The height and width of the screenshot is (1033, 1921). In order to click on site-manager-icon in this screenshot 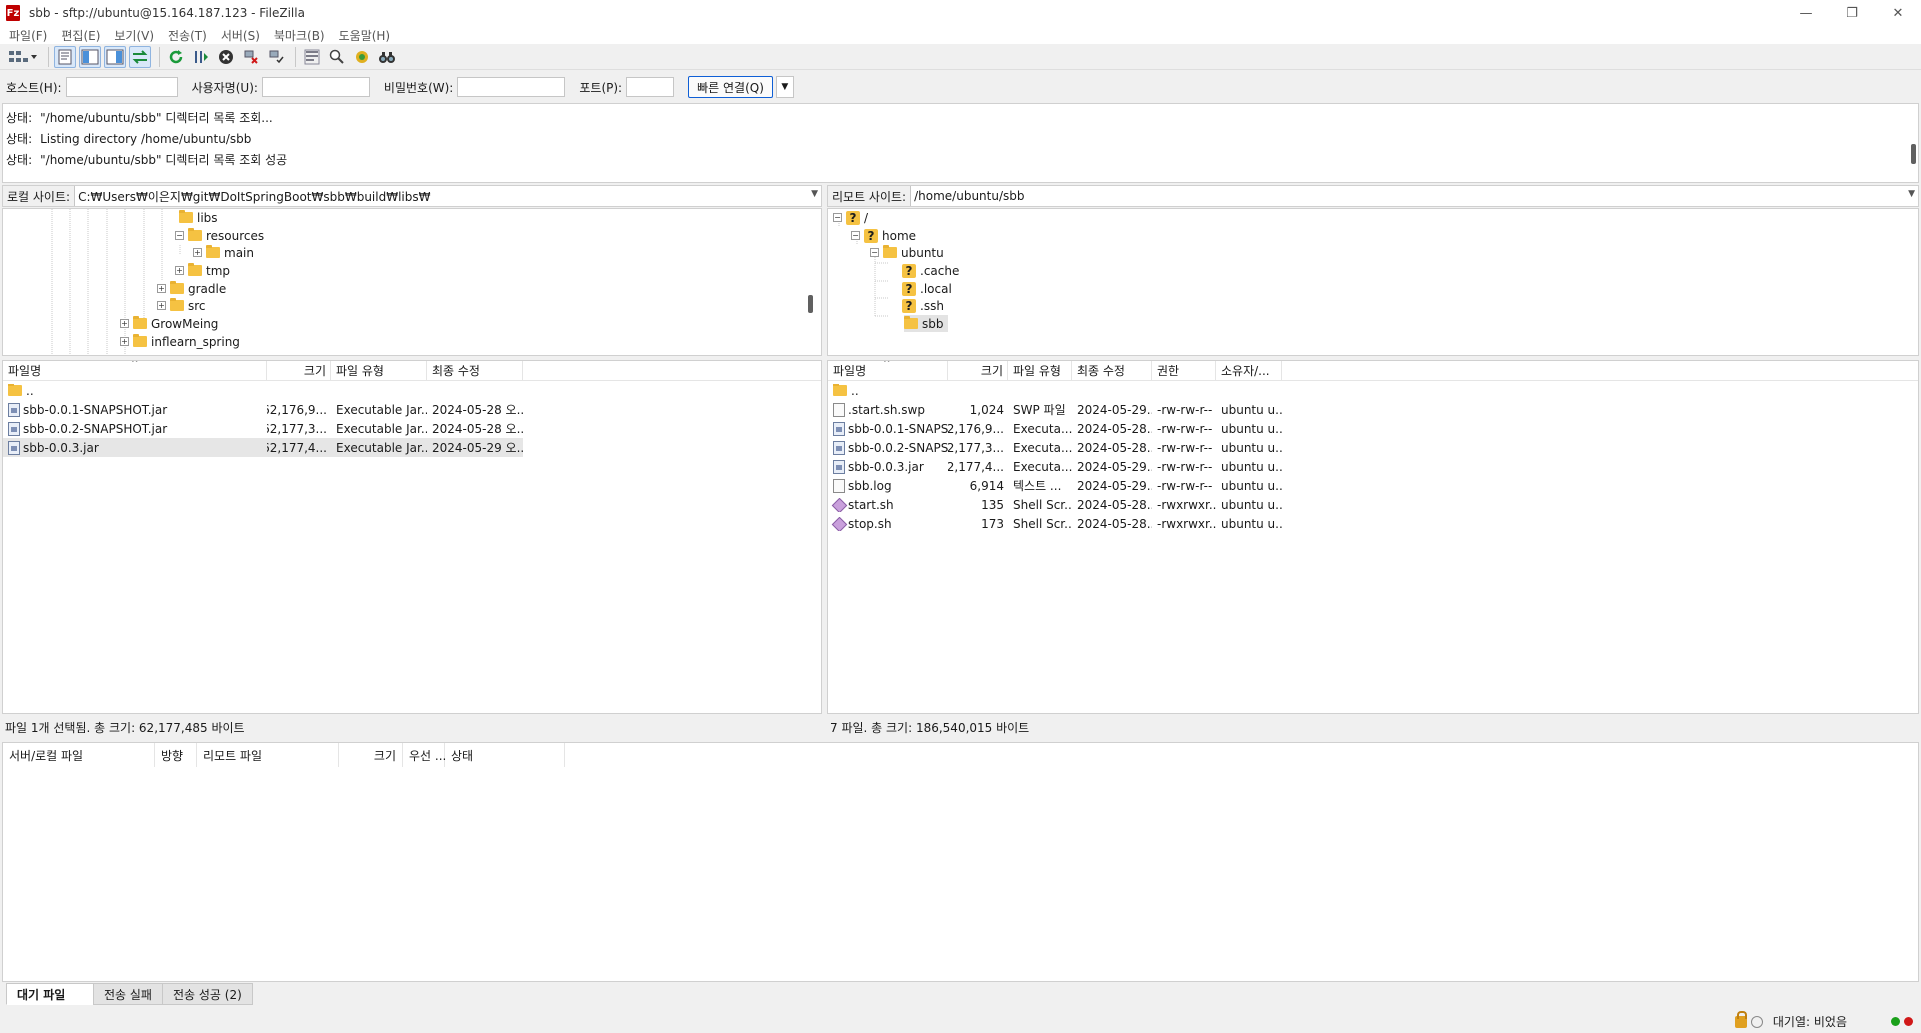, I will do `click(23, 57)`.